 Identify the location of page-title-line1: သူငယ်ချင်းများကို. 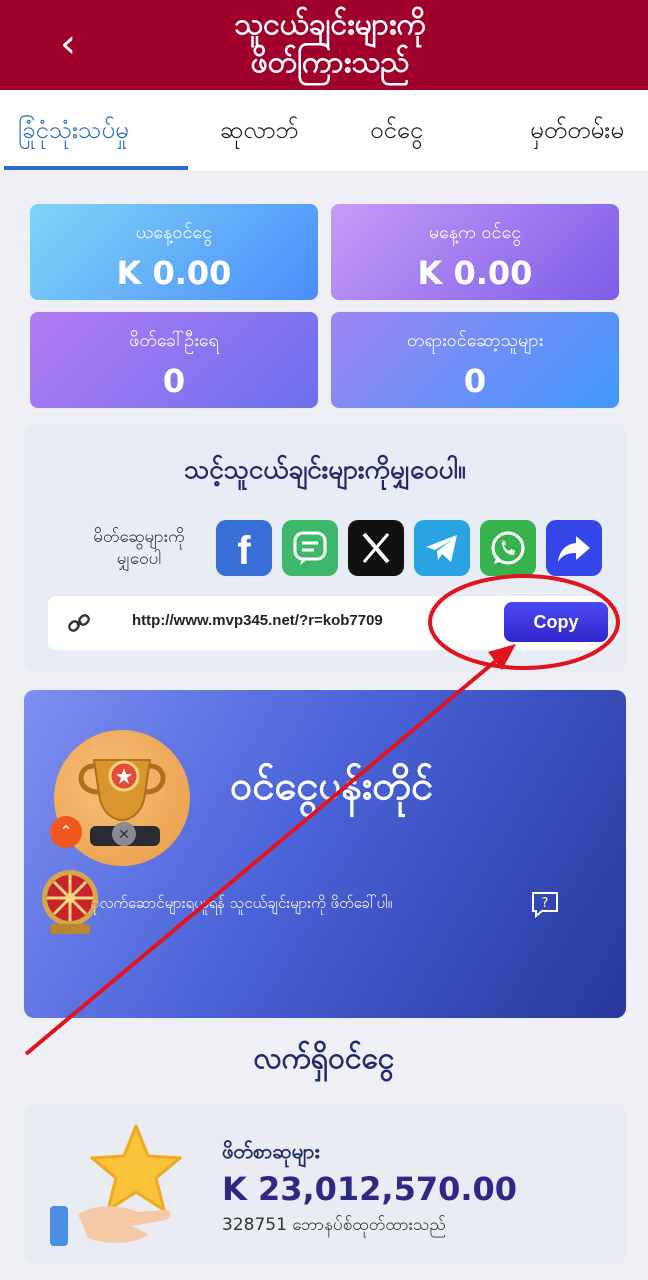
(330, 24).